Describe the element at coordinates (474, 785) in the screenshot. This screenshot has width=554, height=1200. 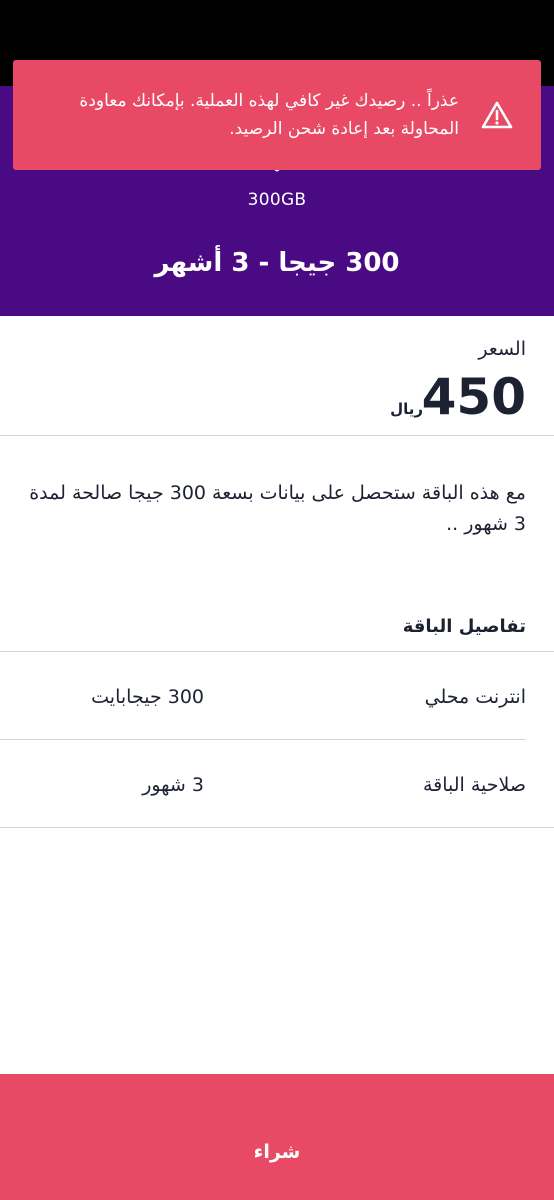
I see `detail-label: صلاحية الباقة` at that location.